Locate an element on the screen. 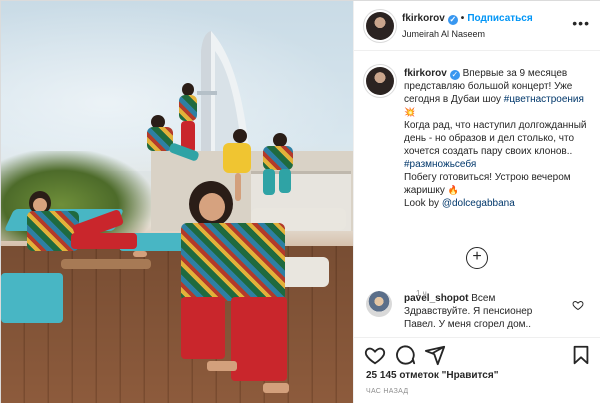  more-options-icon: ••• is located at coordinates (581, 23).